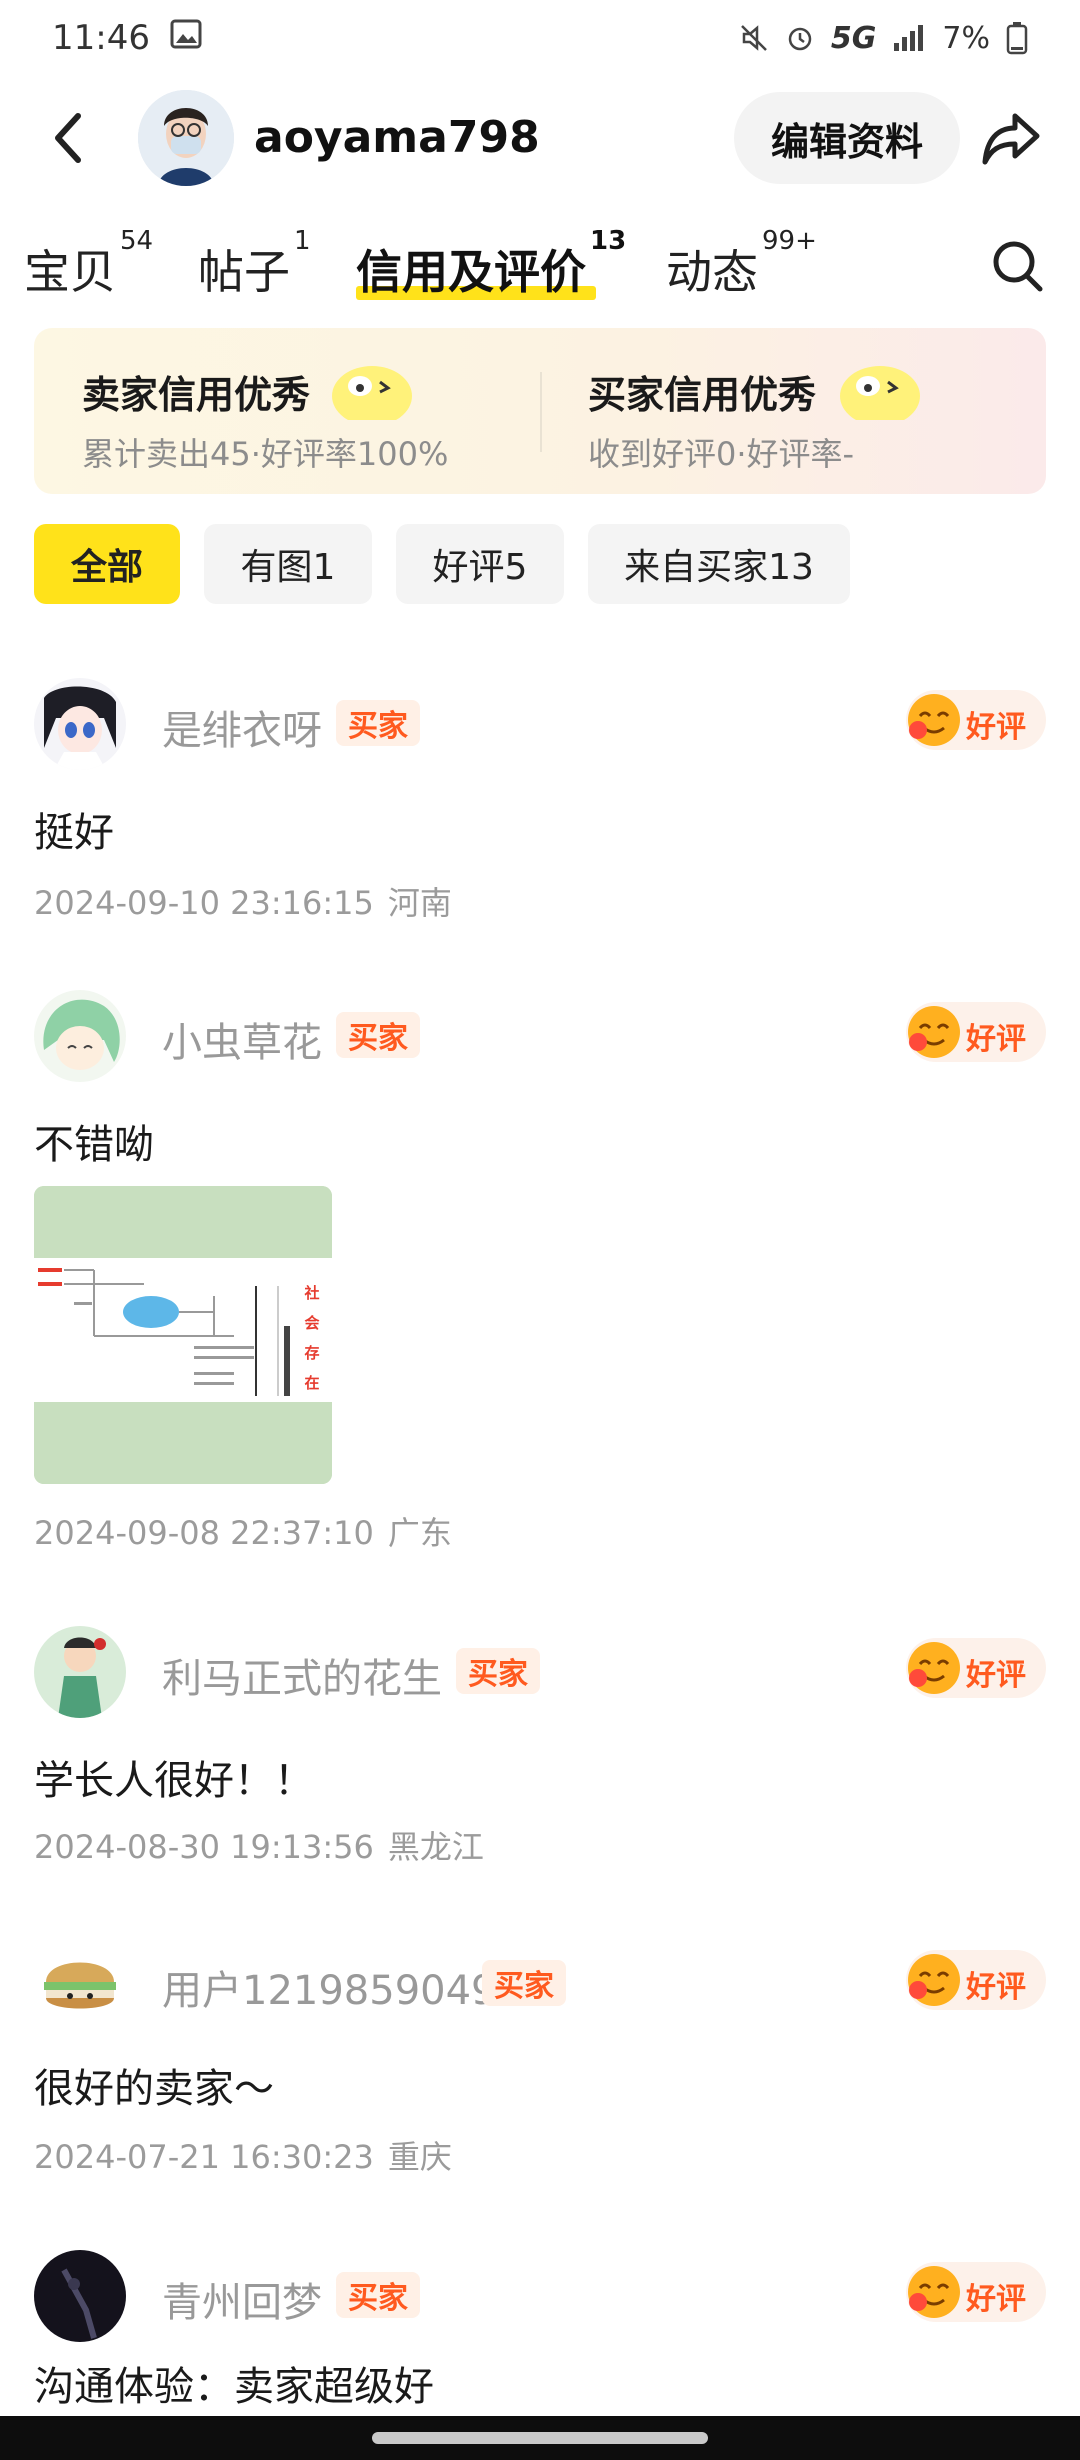  I want to click on tab-count: 1, so click(302, 241).